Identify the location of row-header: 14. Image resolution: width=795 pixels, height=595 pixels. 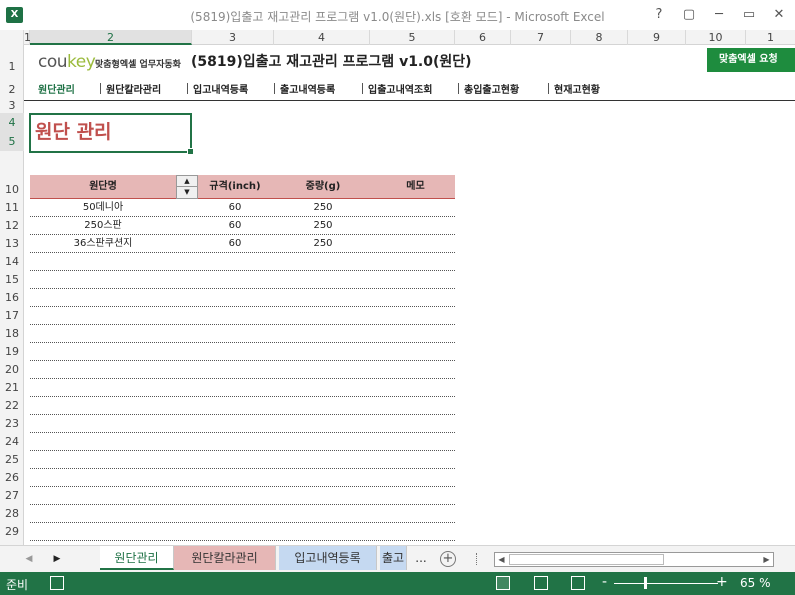
(12, 262).